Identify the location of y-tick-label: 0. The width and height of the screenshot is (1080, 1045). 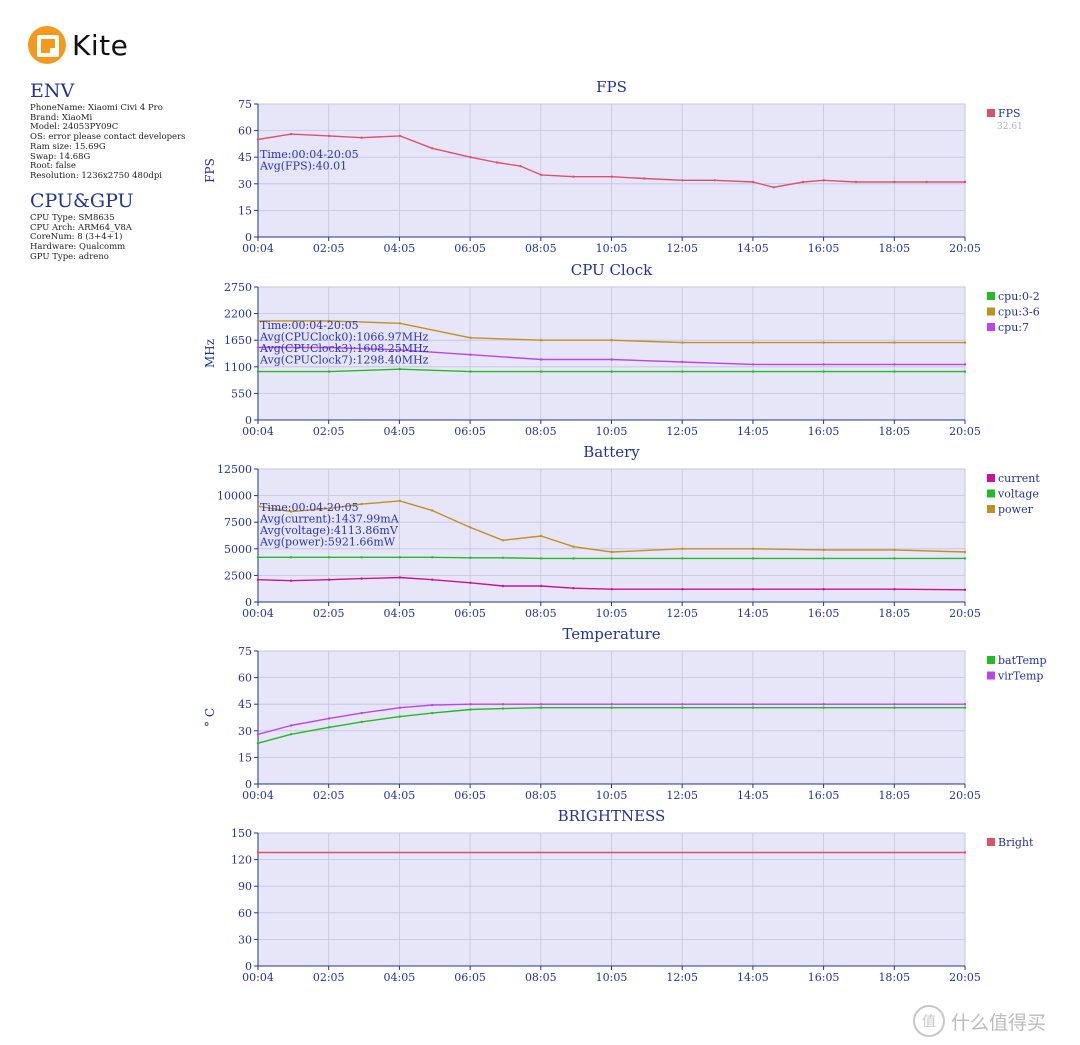
(248, 237).